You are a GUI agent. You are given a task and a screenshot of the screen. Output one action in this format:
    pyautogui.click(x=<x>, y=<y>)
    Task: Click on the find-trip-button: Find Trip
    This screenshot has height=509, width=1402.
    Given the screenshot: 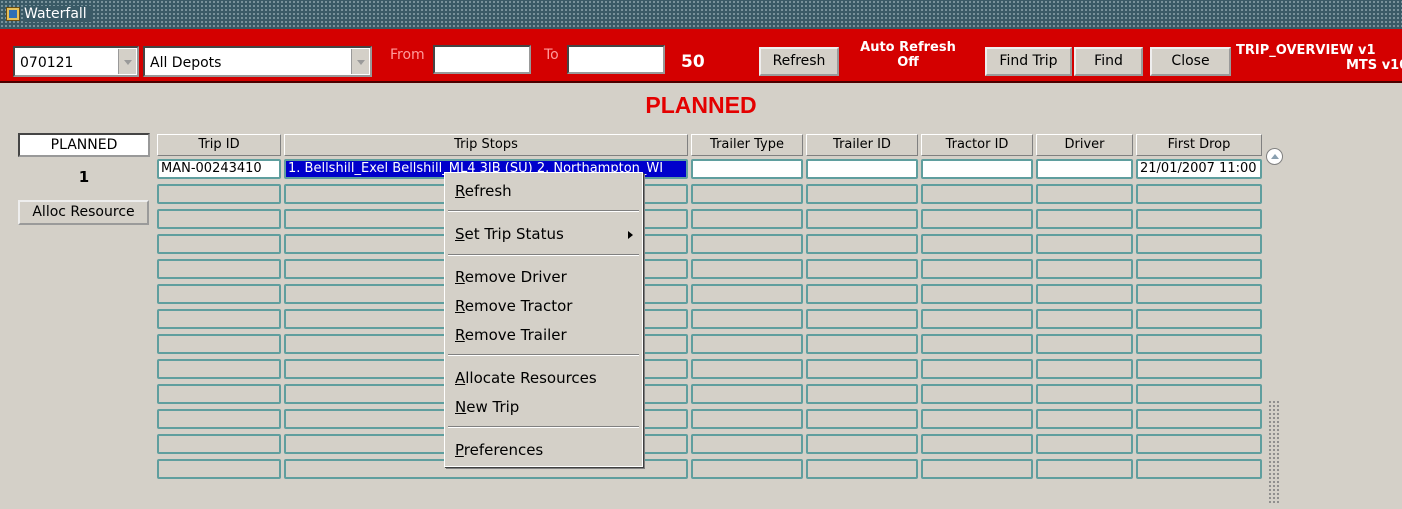 What is the action you would take?
    pyautogui.click(x=1028, y=61)
    